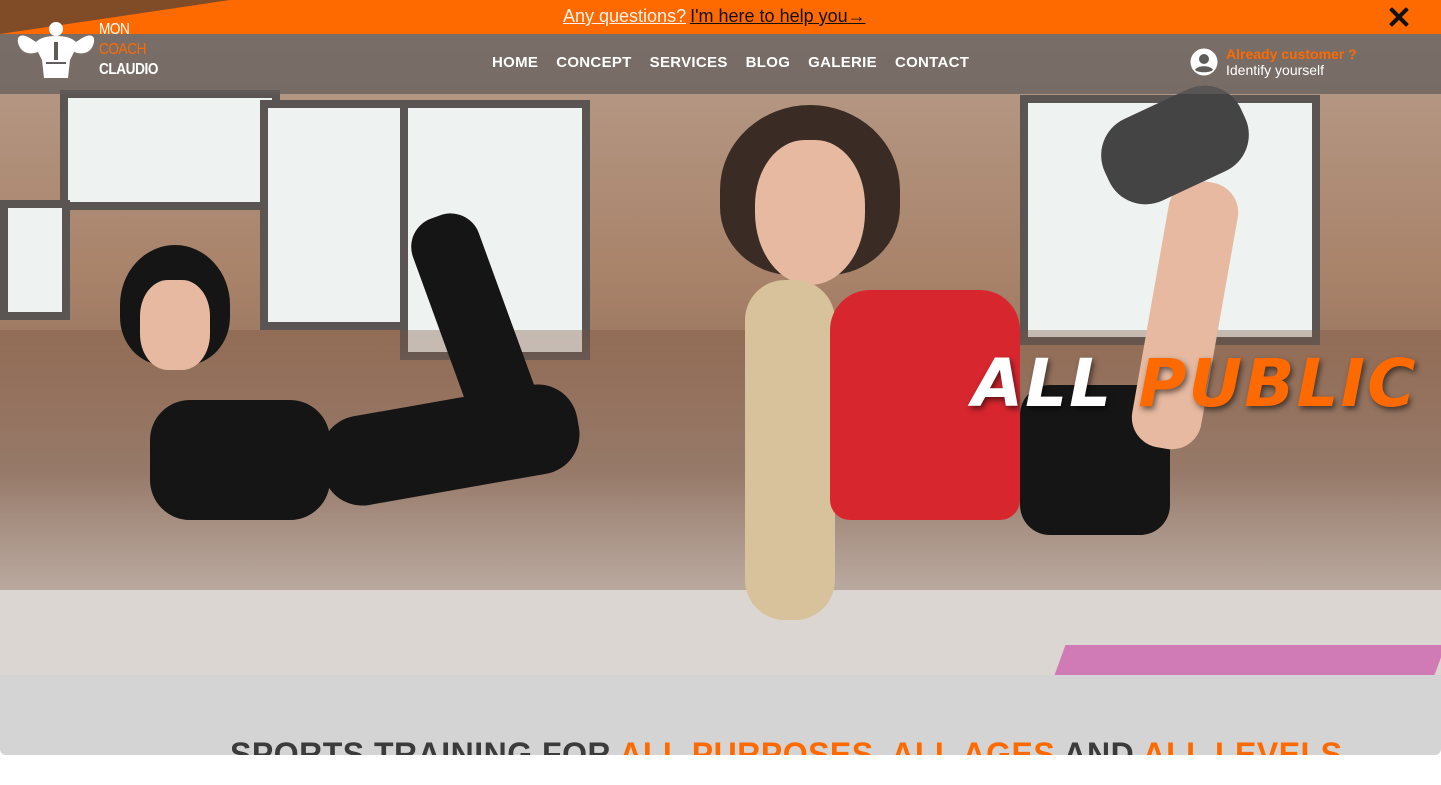  Describe the element at coordinates (56, 50) in the screenshot. I see `bodybuilder-logo-icon` at that location.